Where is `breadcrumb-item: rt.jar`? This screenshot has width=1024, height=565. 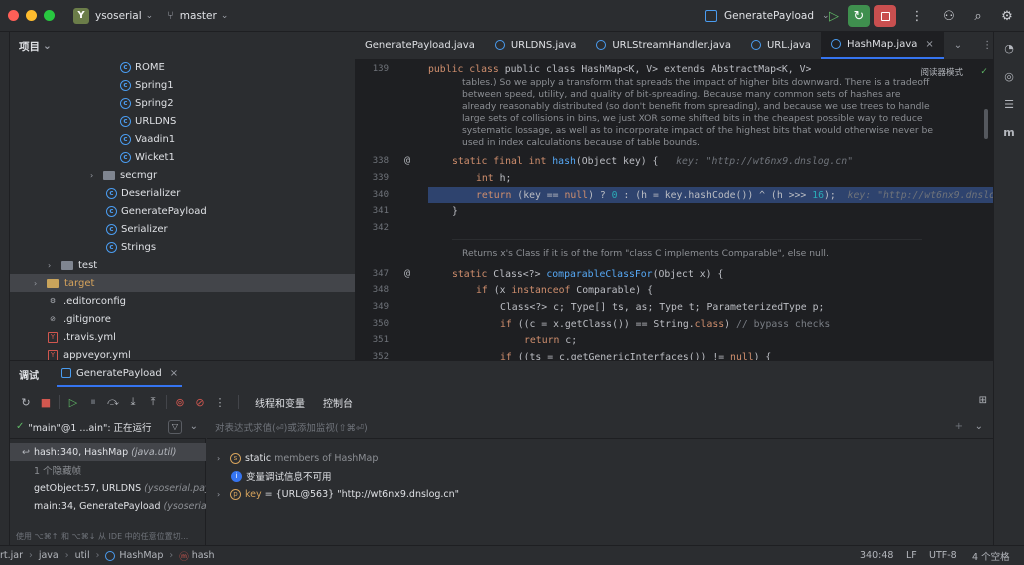
breadcrumb-item: rt.jar is located at coordinates (11, 555).